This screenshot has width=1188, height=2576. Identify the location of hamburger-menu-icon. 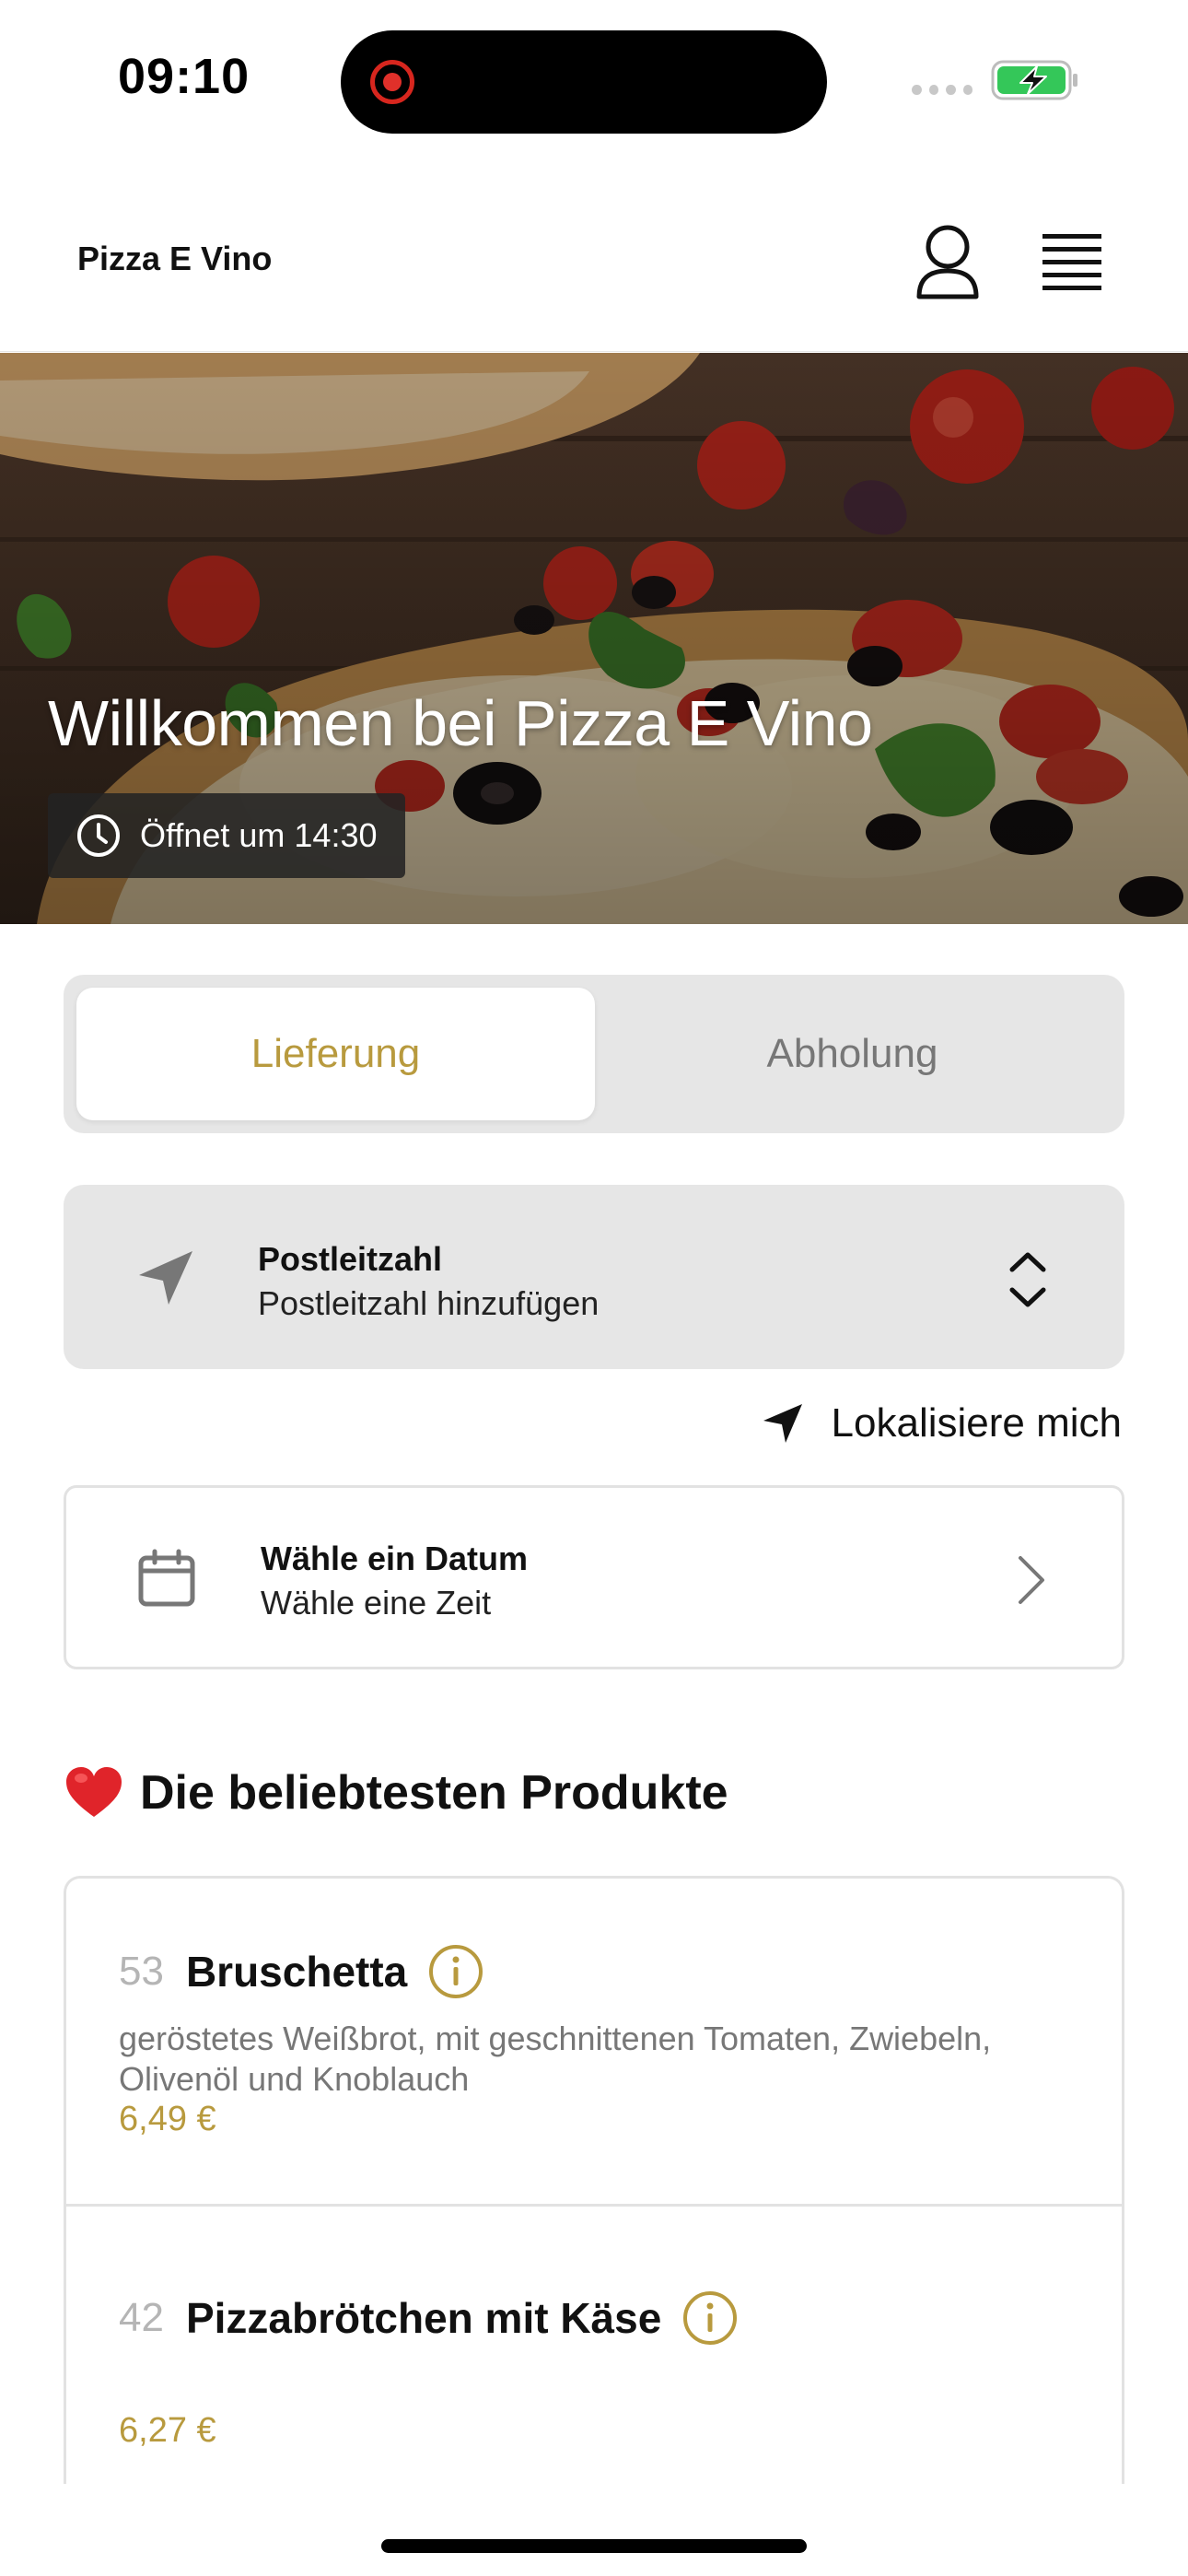
(1073, 260).